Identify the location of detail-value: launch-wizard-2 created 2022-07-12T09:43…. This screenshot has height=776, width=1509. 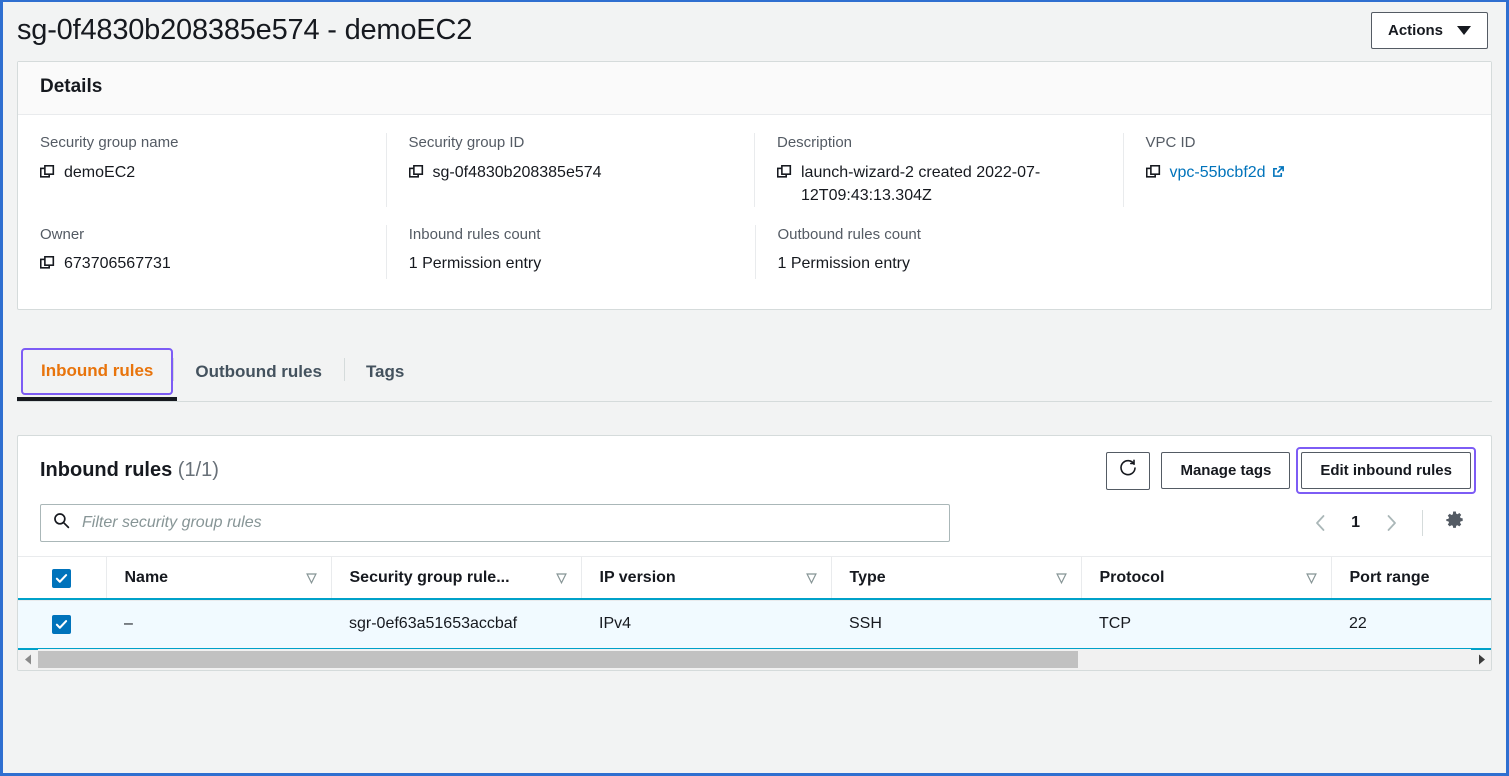
(938, 184).